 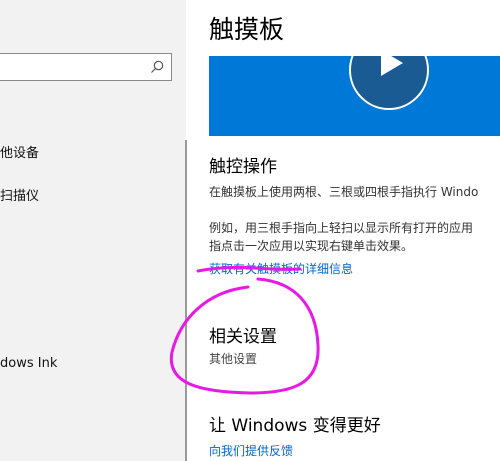 What do you see at coordinates (233, 358) in the screenshot?
I see `other-settings-link: 其他设置` at bounding box center [233, 358].